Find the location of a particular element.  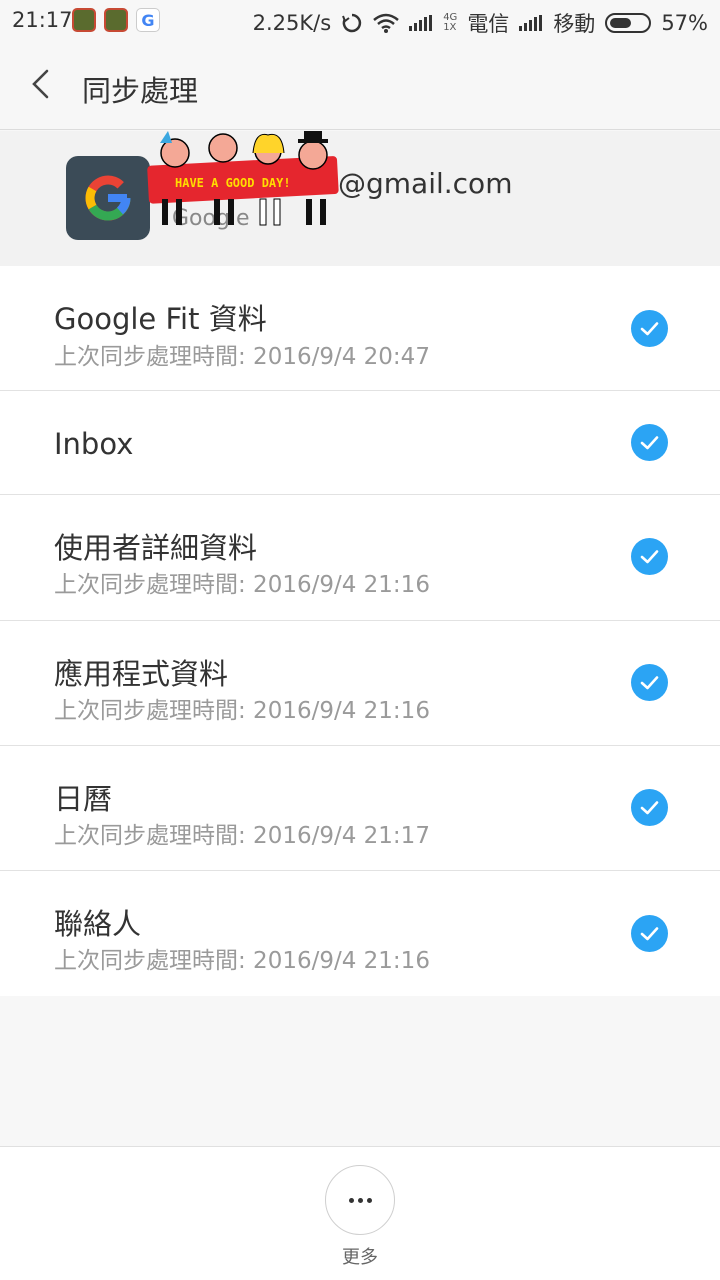

battery-percent: 57% is located at coordinates (684, 23).